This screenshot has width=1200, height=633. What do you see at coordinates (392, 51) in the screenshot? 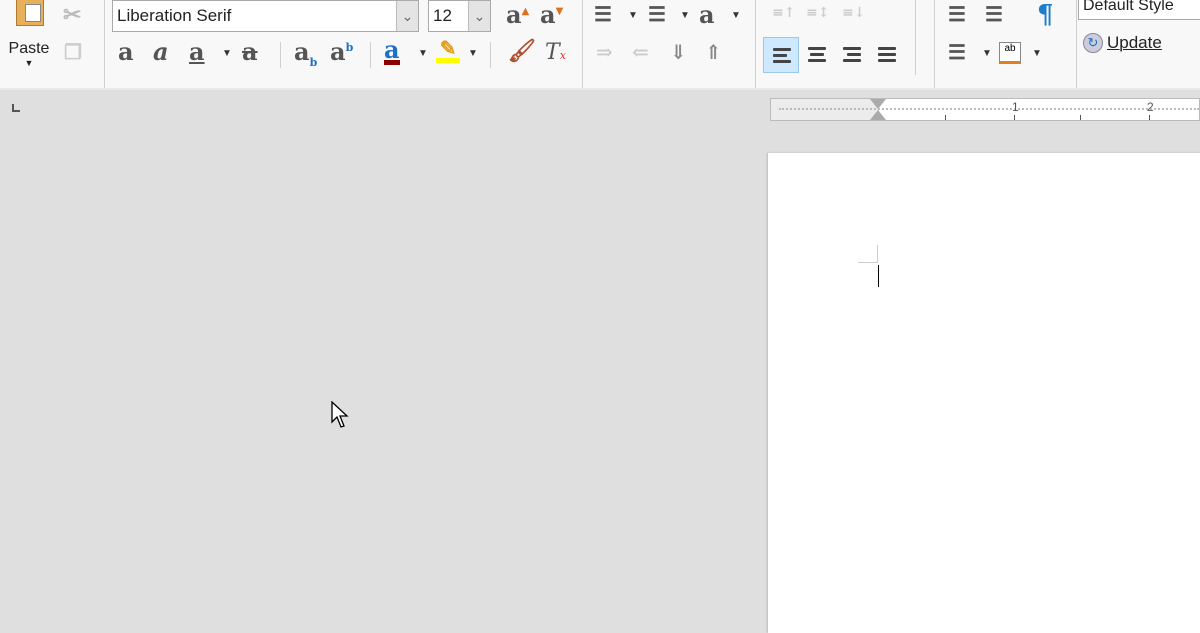
I see `font-color-icon: a` at bounding box center [392, 51].